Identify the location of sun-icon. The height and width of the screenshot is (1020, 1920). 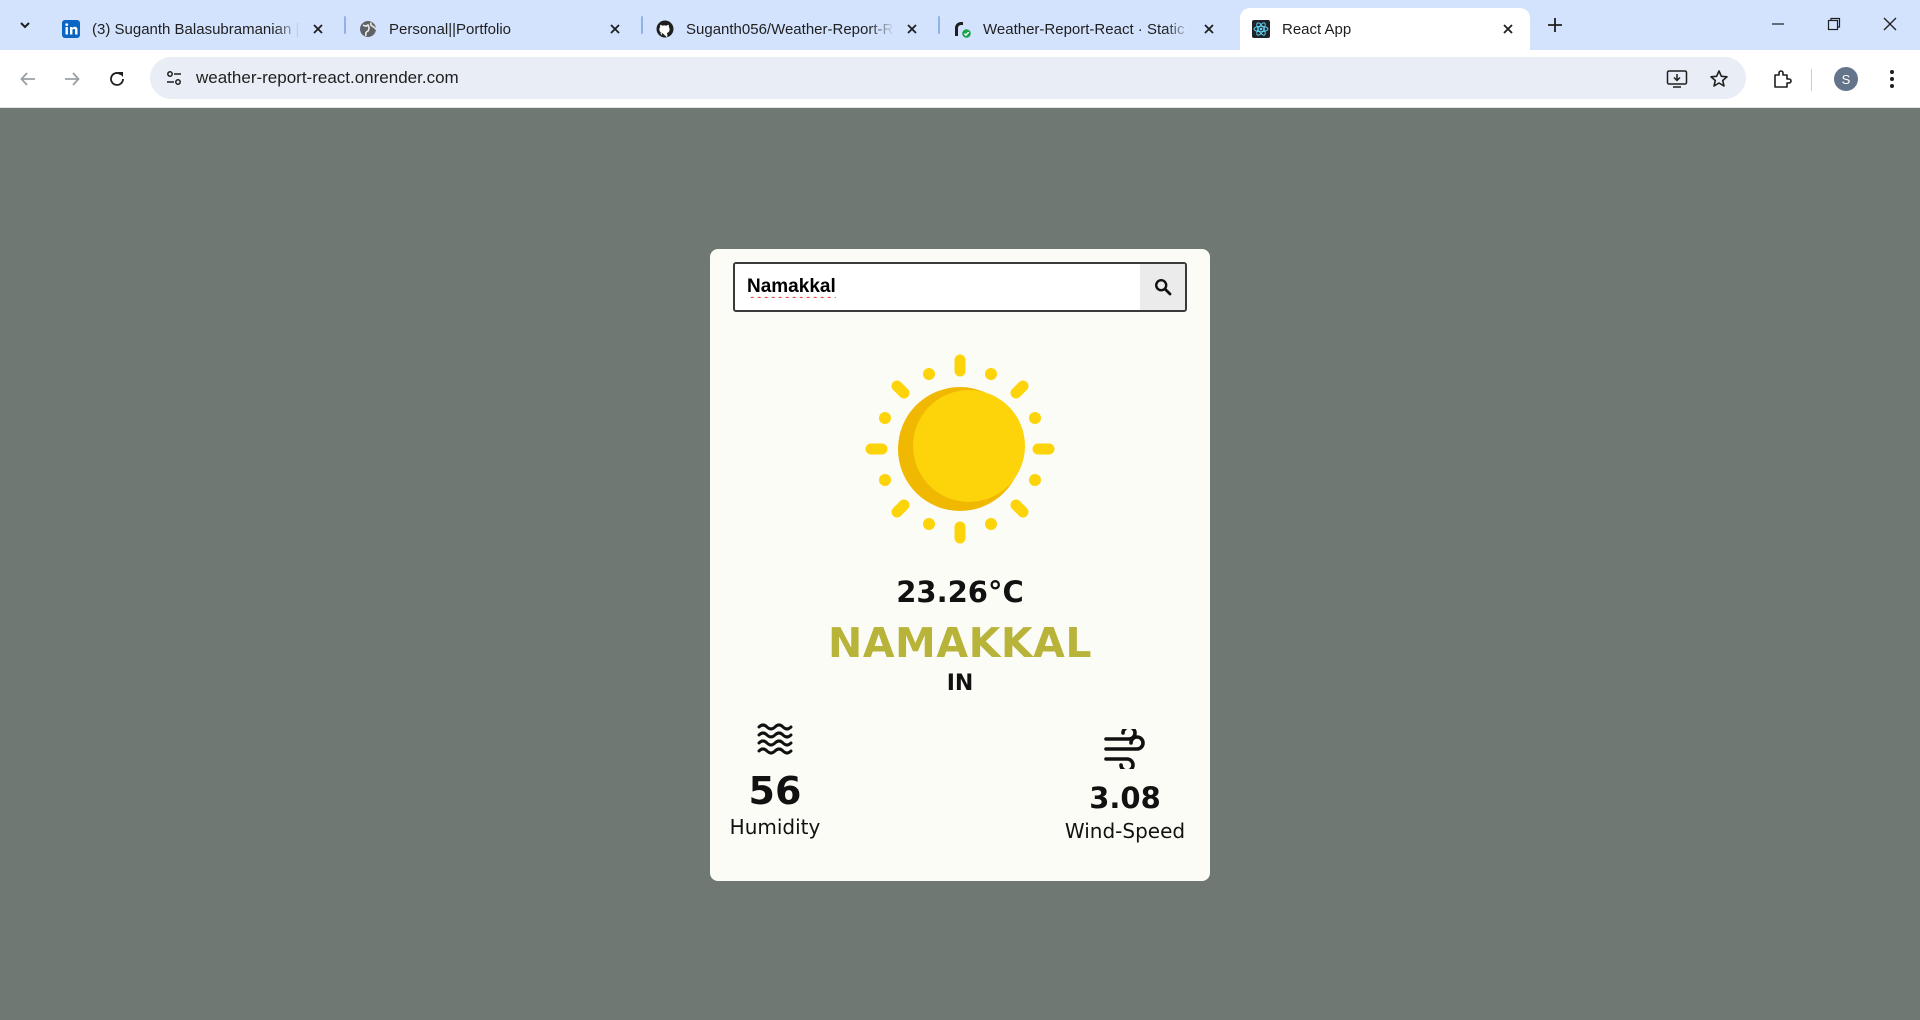
(960, 449).